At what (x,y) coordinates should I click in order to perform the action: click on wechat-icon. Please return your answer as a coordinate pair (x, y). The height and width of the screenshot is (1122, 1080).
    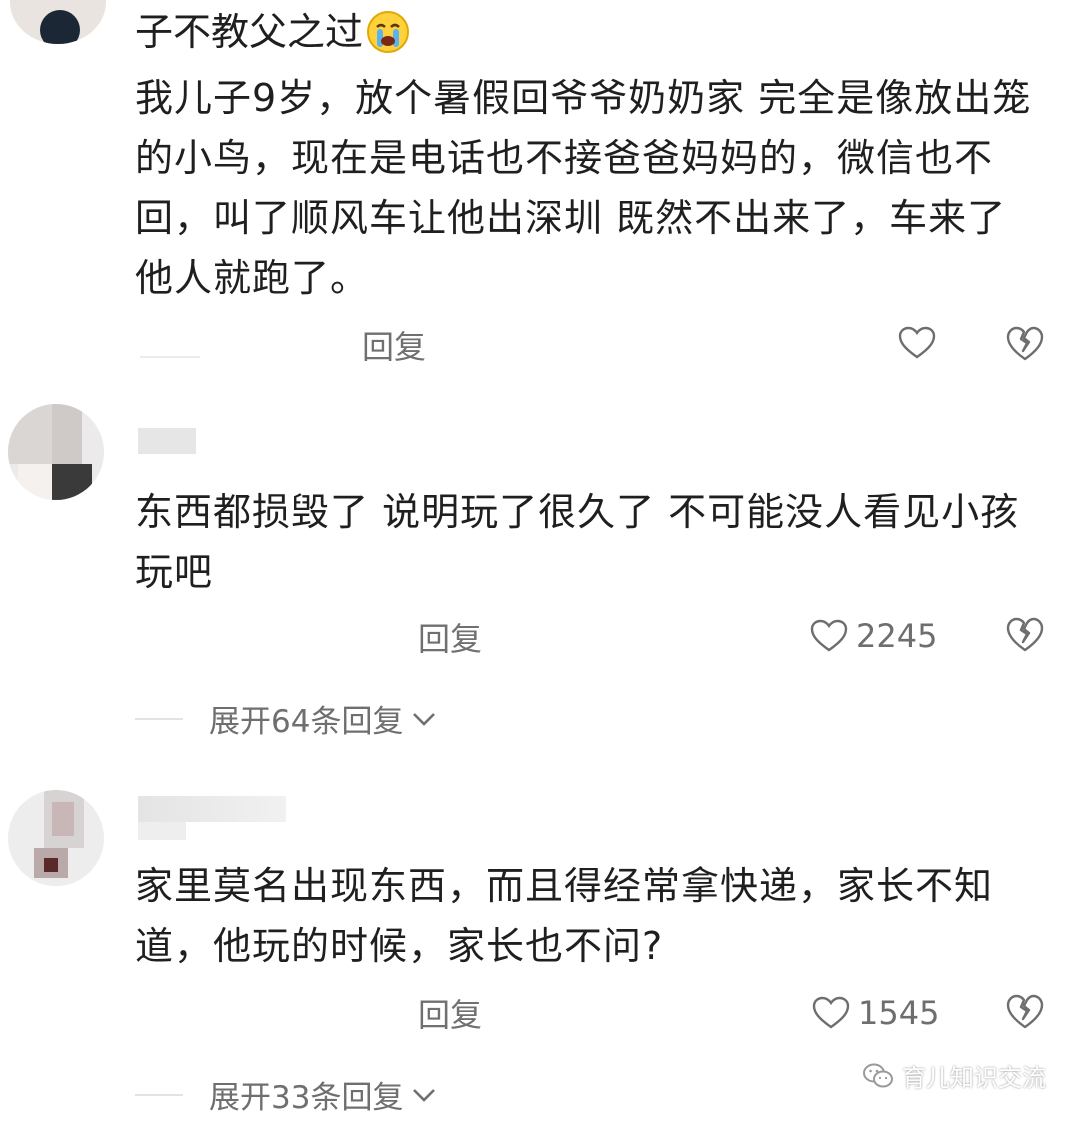
    Looking at the image, I should click on (878, 1075).